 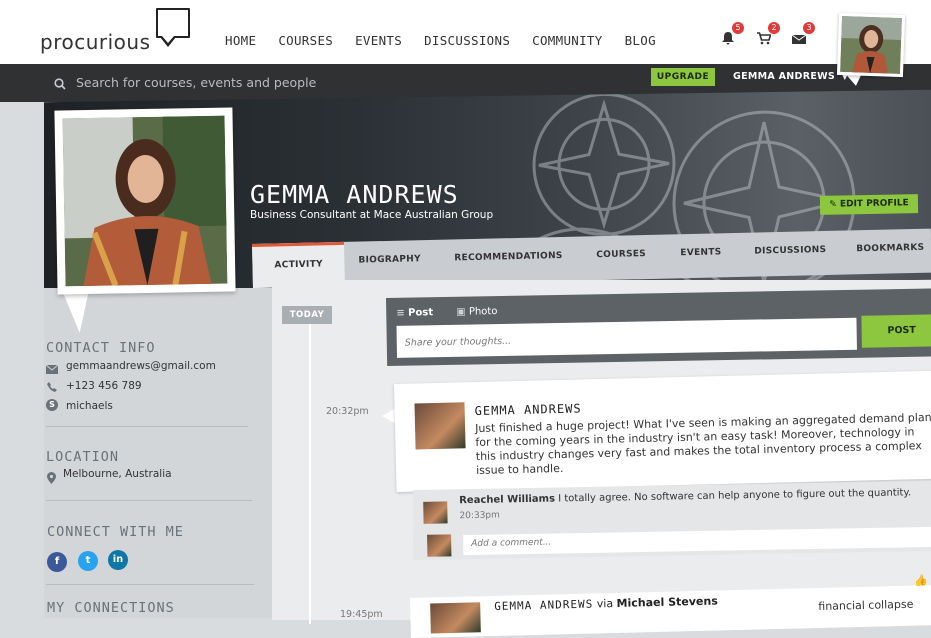 What do you see at coordinates (439, 545) in the screenshot?
I see `commenter-avatar` at bounding box center [439, 545].